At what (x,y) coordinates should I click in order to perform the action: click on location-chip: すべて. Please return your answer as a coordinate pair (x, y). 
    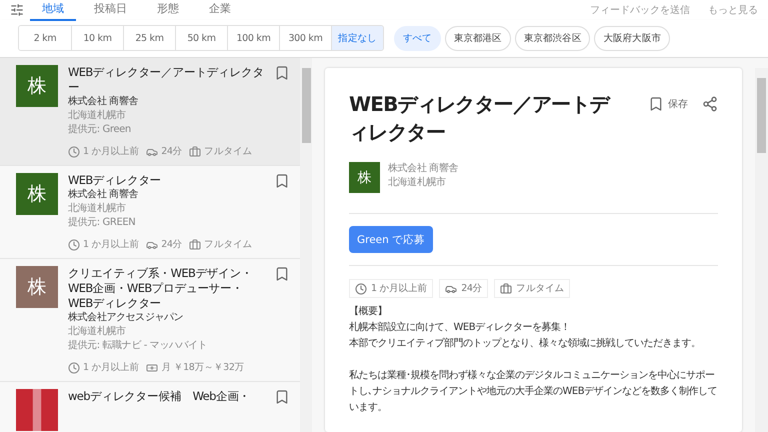
    Looking at the image, I should click on (417, 38).